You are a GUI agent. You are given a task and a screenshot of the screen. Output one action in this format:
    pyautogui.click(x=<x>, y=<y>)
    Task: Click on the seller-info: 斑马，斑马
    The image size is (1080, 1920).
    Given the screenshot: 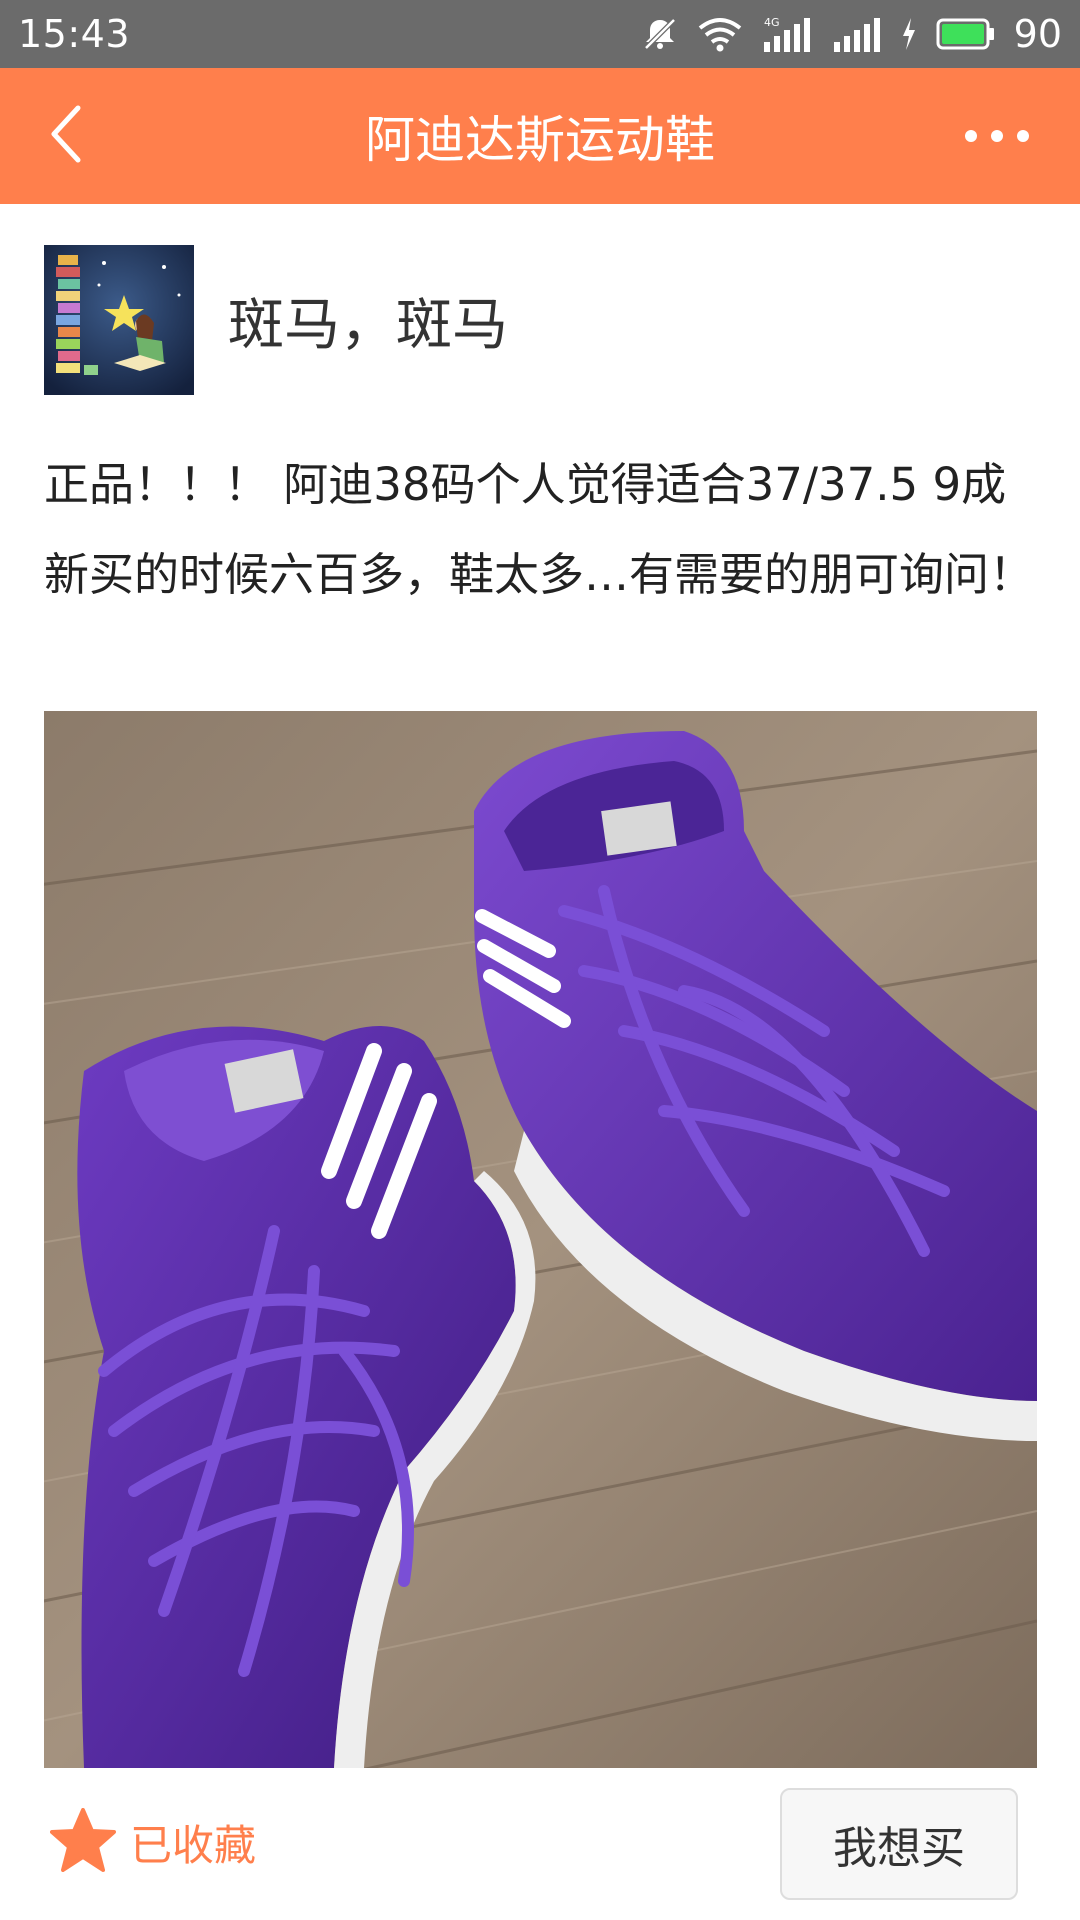 What is the action you would take?
    pyautogui.click(x=276, y=320)
    